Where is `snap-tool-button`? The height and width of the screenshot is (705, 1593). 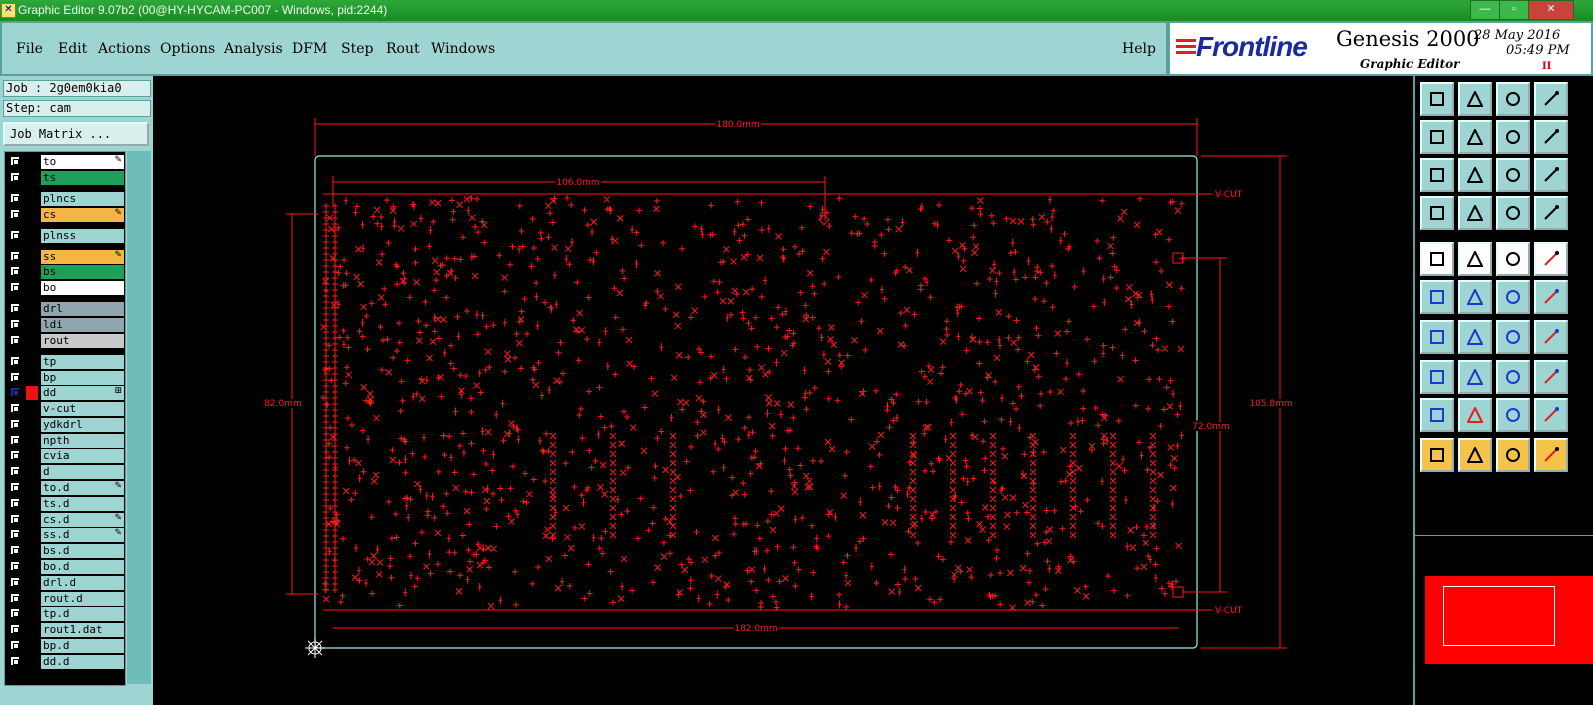 snap-tool-button is located at coordinates (1513, 297).